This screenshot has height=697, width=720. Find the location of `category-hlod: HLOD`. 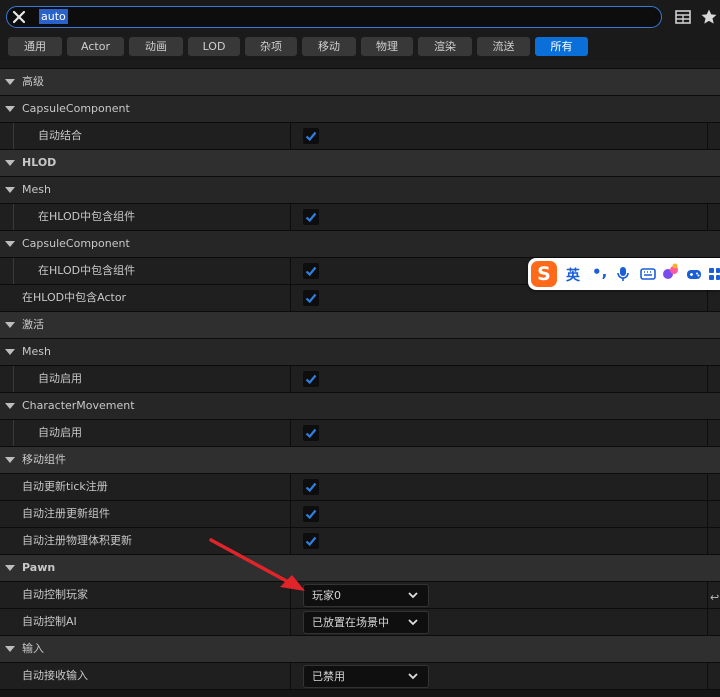

category-hlod: HLOD is located at coordinates (360, 163).